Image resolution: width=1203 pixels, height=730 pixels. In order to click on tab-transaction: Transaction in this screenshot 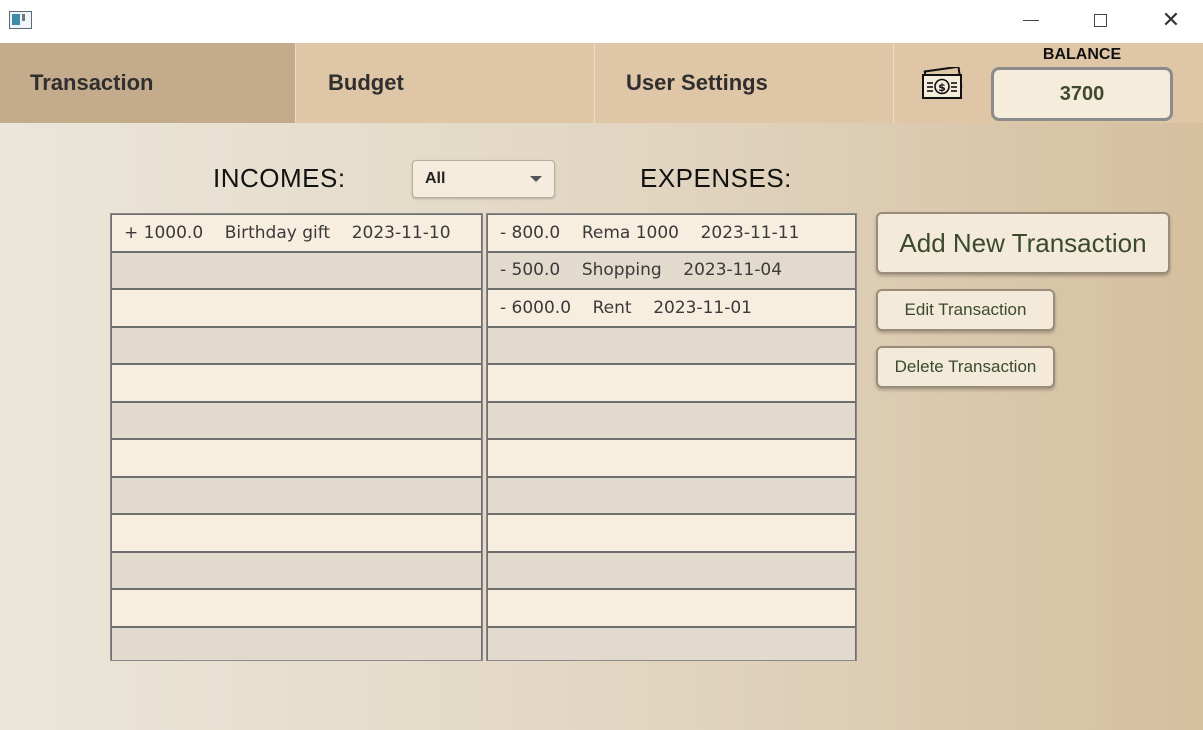, I will do `click(148, 83)`.